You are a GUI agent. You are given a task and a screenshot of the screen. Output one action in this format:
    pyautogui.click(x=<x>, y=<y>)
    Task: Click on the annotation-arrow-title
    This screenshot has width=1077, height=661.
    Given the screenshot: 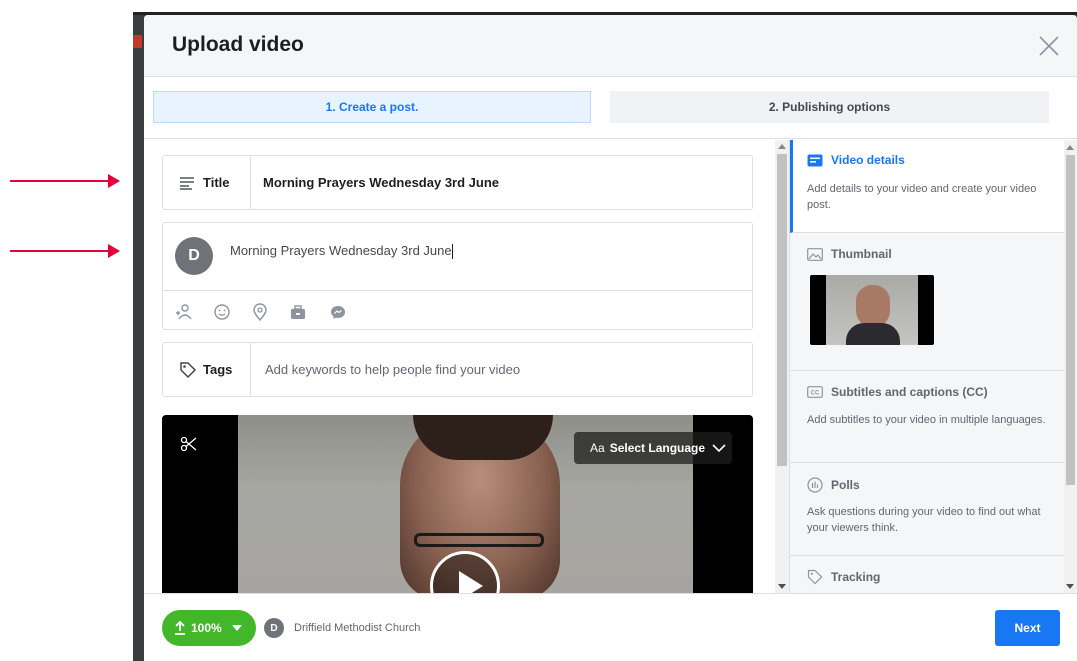 What is the action you would take?
    pyautogui.click(x=65, y=181)
    